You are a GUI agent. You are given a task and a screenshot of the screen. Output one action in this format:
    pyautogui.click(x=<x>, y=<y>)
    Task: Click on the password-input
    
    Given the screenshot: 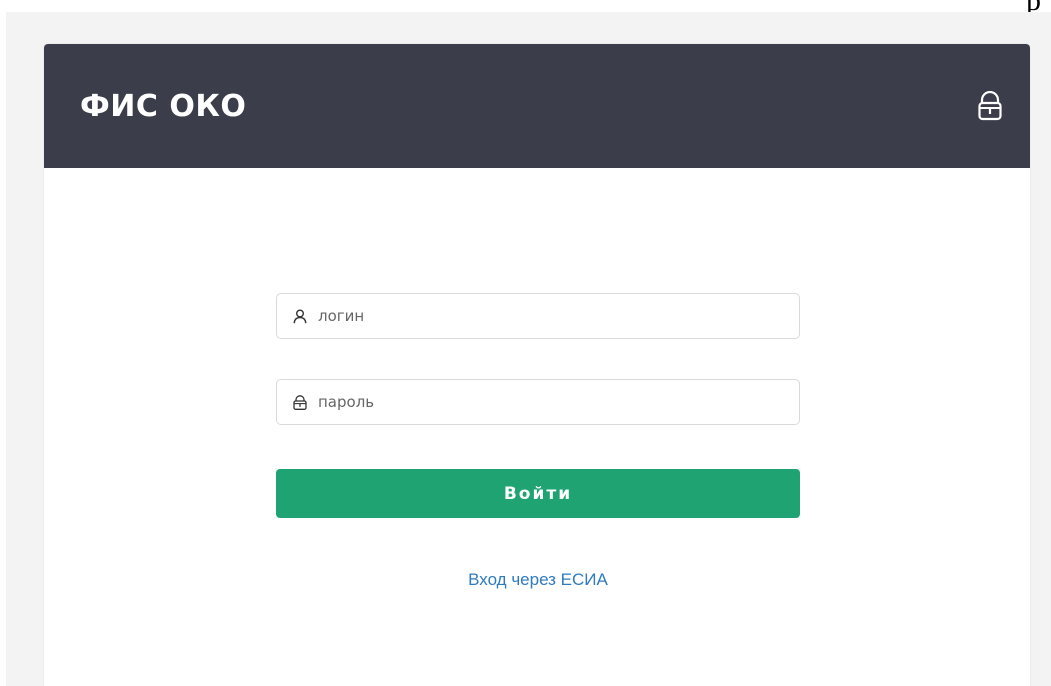 What is the action you would take?
    pyautogui.click(x=548, y=402)
    